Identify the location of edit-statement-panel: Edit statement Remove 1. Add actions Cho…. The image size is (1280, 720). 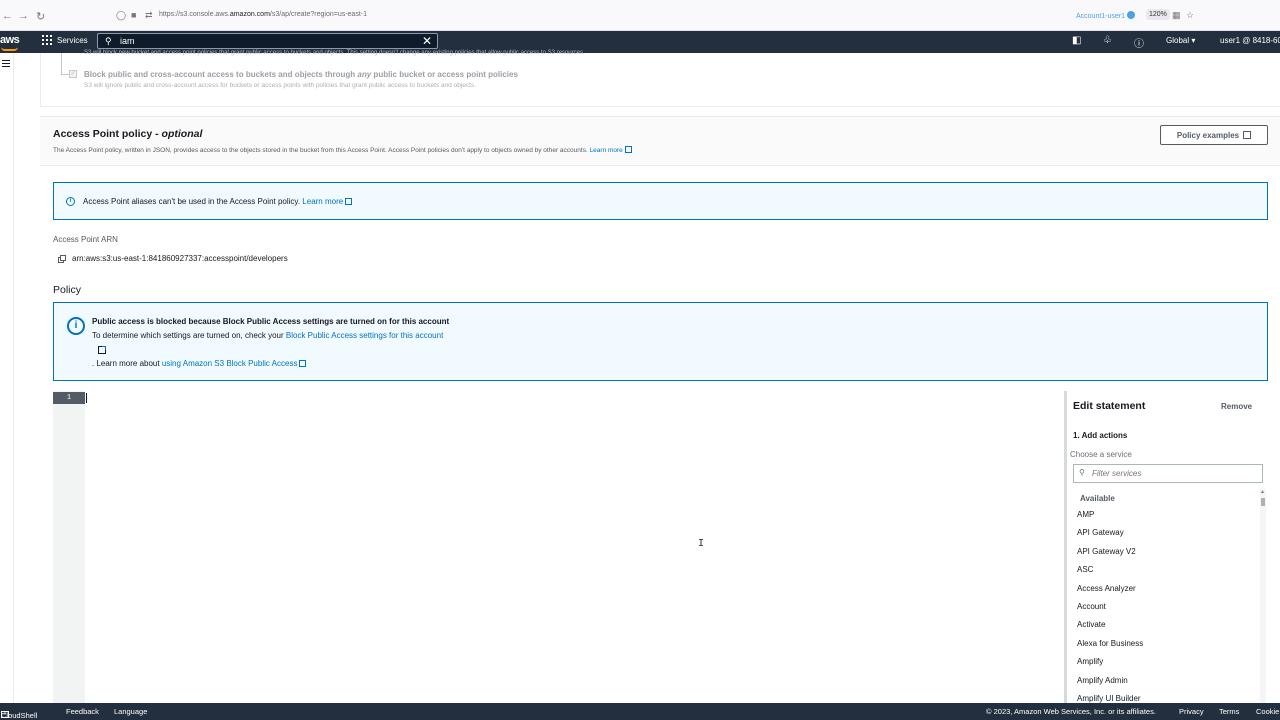
(1172, 547).